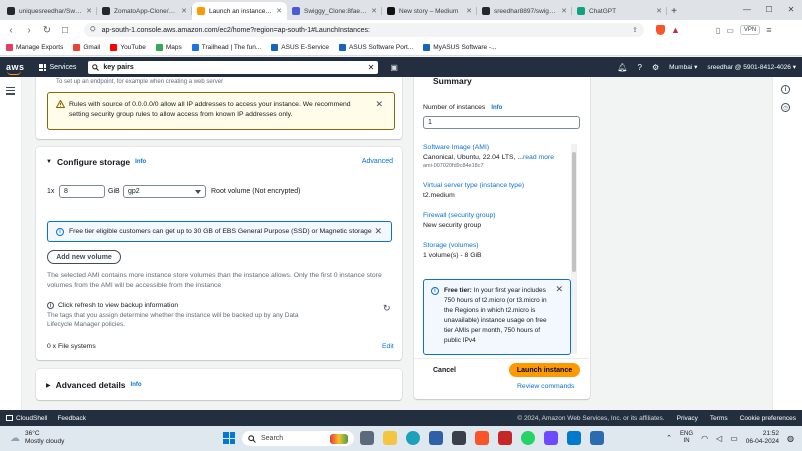  I want to click on whatsapp-icon, so click(528, 438).